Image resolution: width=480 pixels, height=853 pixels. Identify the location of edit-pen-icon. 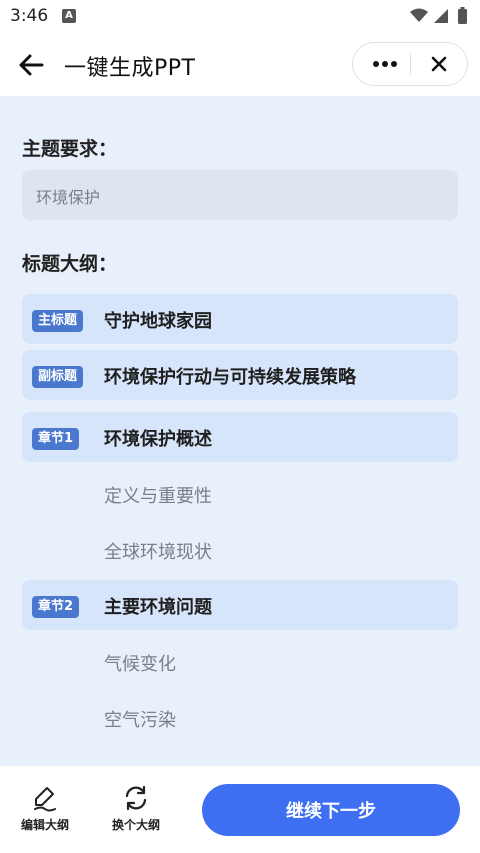
(45, 799).